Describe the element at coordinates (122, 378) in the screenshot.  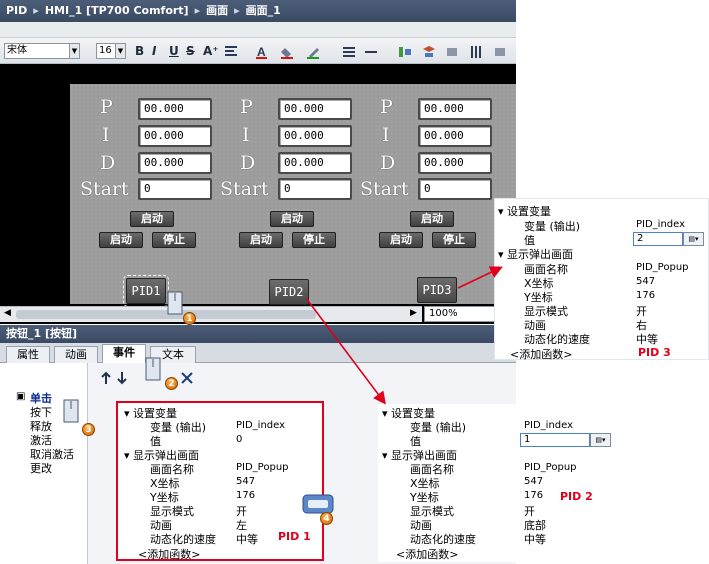
I see `move-down-icon` at that location.